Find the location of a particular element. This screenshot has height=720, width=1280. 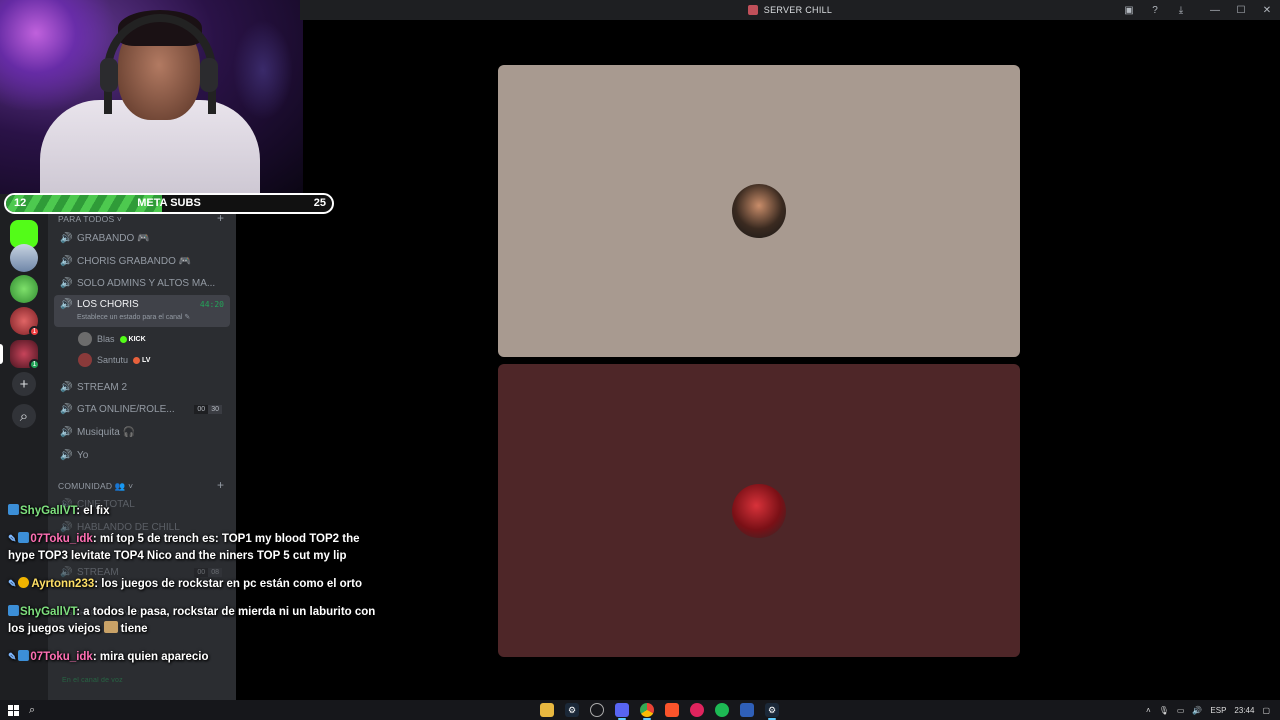

server-icon-chill: 1 is located at coordinates (25, 355).